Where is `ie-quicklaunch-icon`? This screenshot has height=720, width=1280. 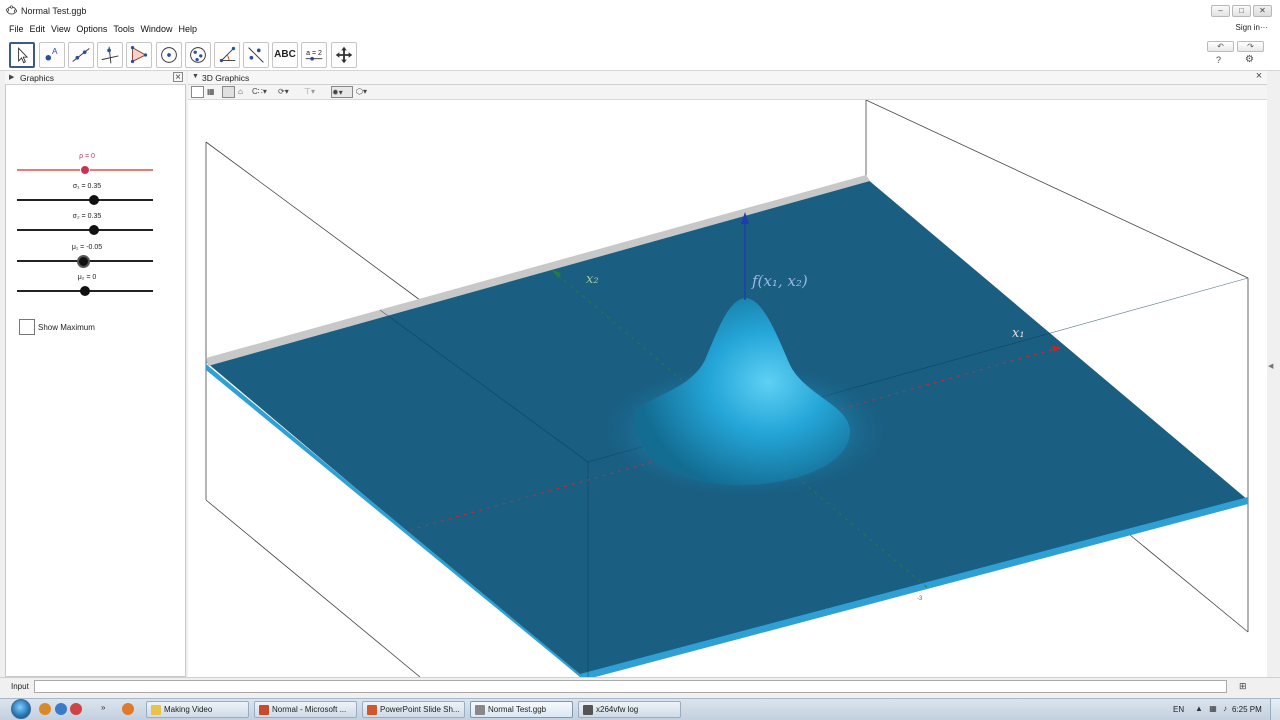
ie-quicklaunch-icon is located at coordinates (61, 709).